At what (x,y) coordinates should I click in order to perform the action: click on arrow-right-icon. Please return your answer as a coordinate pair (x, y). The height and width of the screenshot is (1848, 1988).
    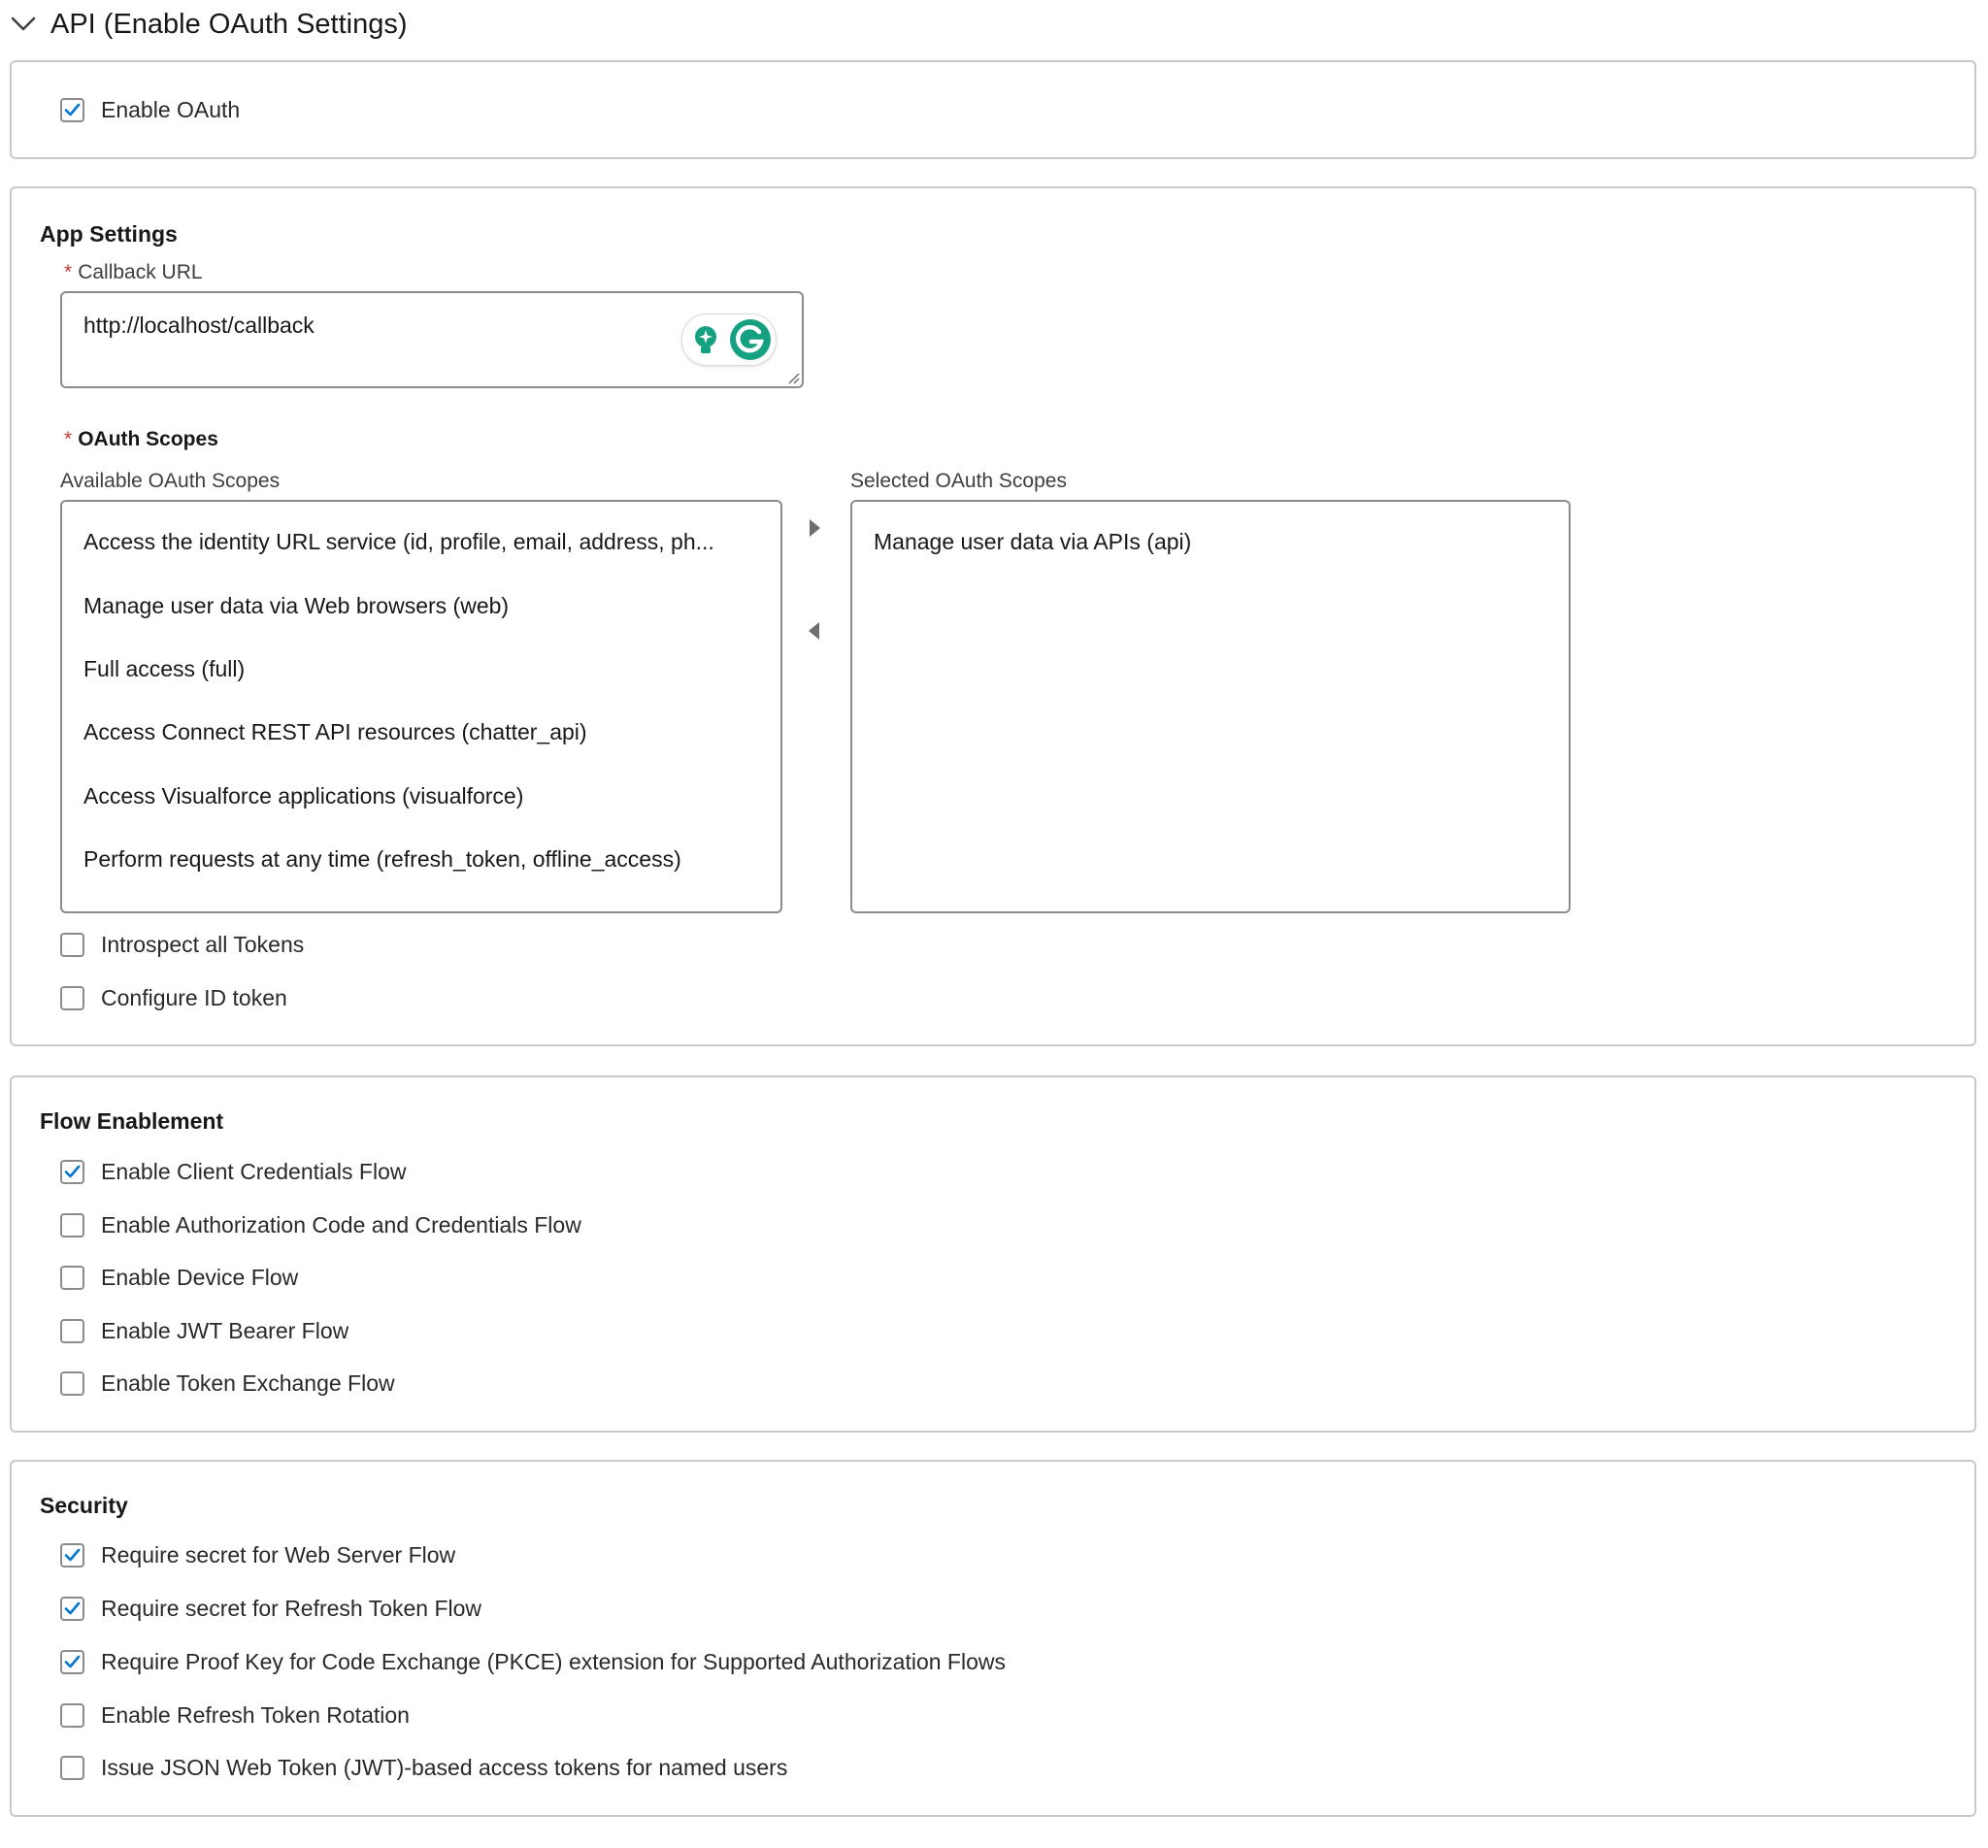
    Looking at the image, I should click on (815, 528).